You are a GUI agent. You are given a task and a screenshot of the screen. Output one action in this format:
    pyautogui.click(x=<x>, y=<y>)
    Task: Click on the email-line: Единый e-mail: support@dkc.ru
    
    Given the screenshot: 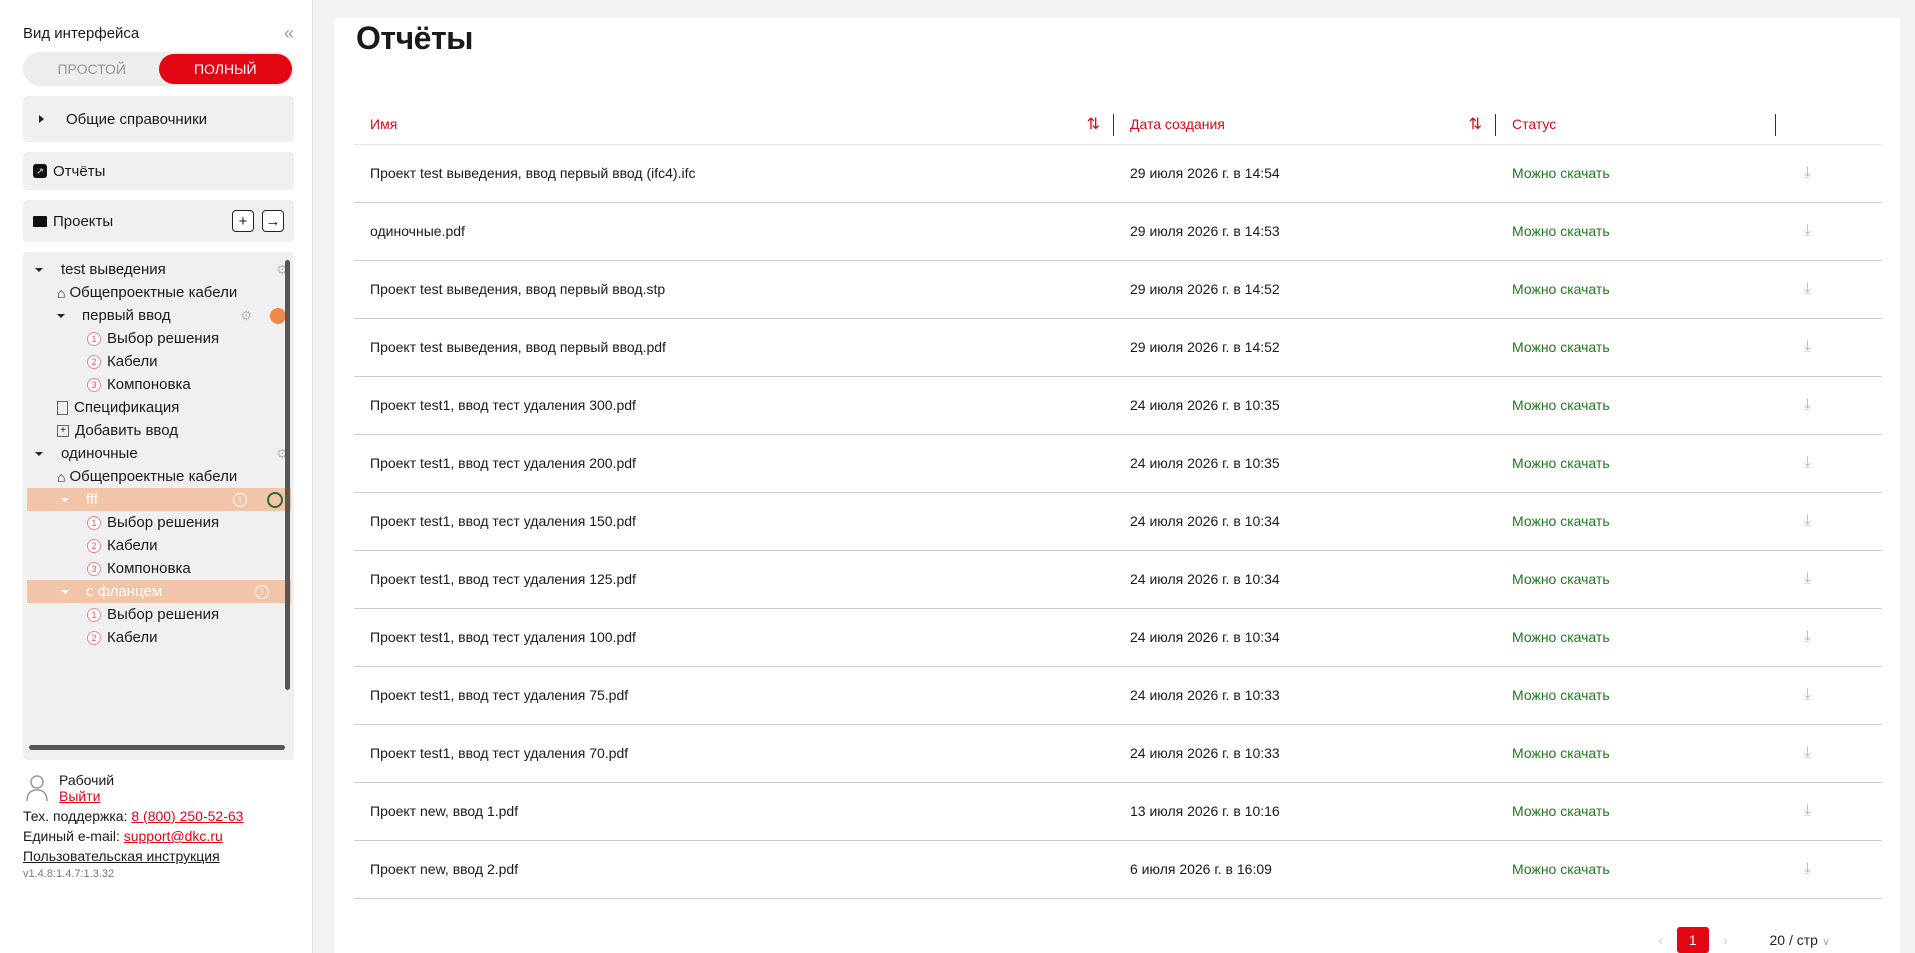 What is the action you would take?
    pyautogui.click(x=158, y=836)
    